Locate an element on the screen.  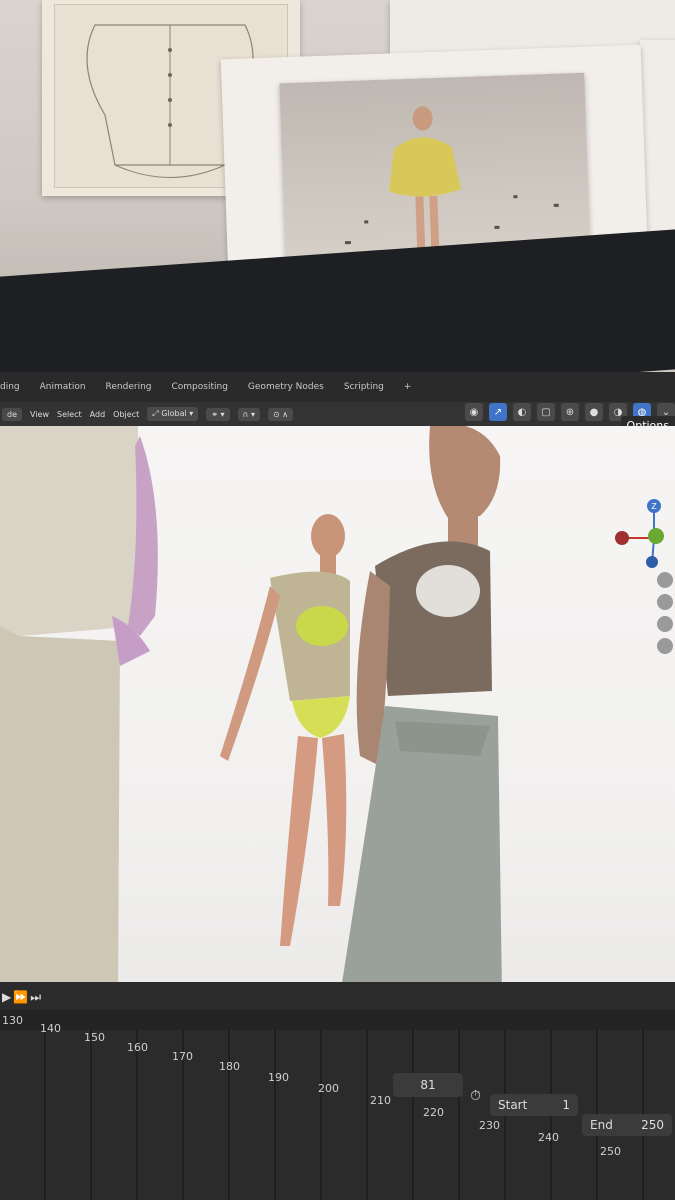
visibility-toggle: ◉ is located at coordinates (474, 412).